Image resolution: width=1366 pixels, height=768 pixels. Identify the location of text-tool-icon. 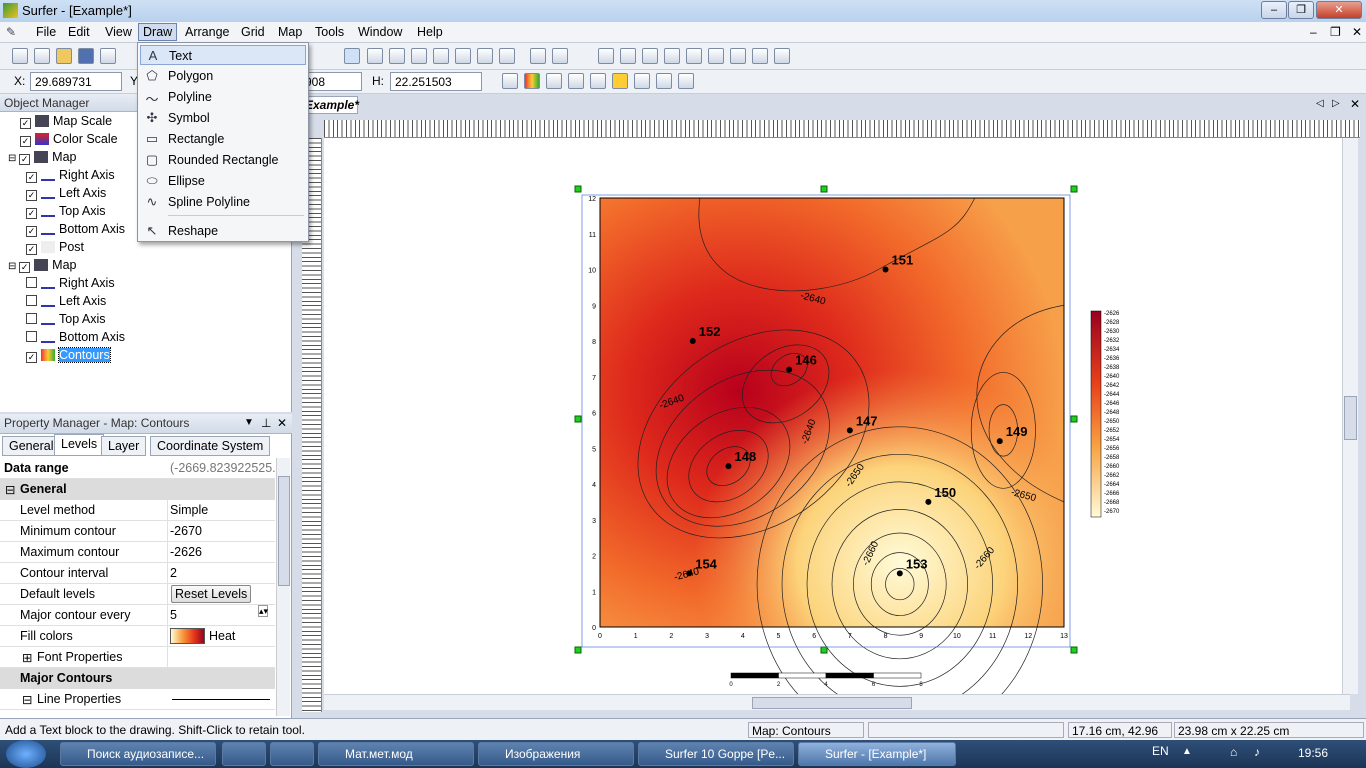
(606, 56).